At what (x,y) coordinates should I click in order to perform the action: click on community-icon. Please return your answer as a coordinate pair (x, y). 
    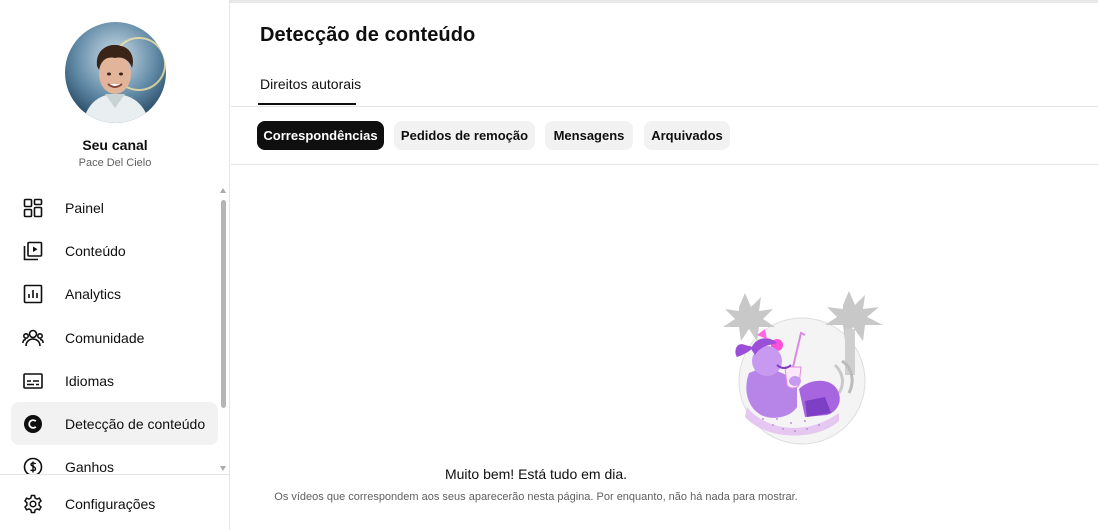
    Looking at the image, I should click on (33, 338).